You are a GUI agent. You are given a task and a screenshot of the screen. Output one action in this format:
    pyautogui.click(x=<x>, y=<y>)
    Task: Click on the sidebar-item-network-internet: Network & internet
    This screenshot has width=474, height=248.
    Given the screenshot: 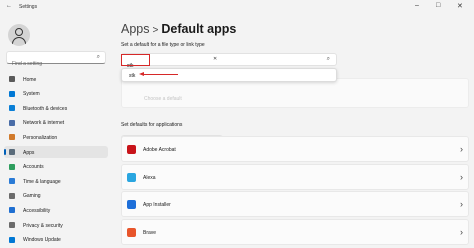 What is the action you would take?
    pyautogui.click(x=56, y=123)
    